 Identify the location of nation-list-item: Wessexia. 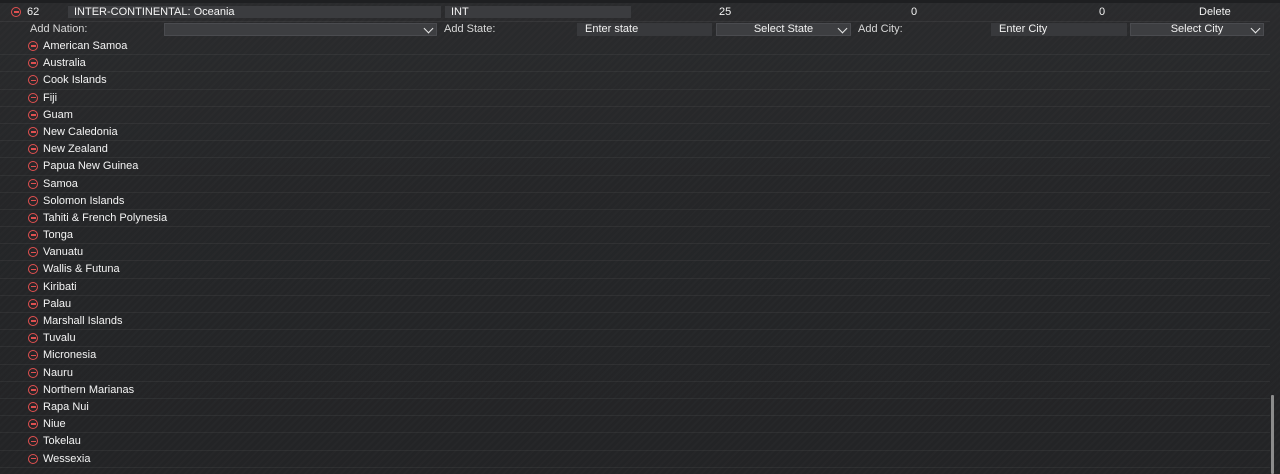
(635, 459).